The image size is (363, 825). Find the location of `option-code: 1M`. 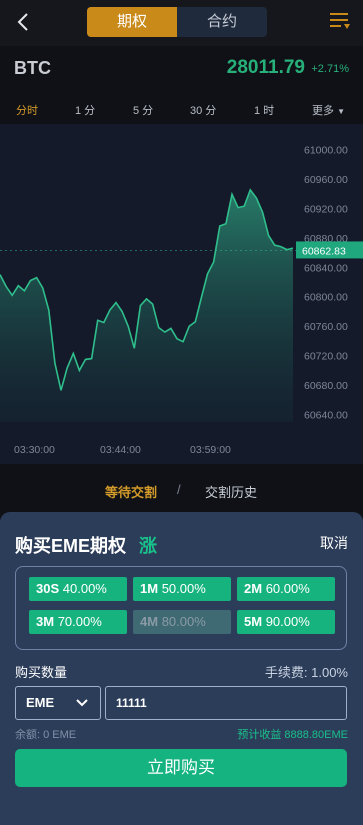

option-code: 1M is located at coordinates (149, 588).